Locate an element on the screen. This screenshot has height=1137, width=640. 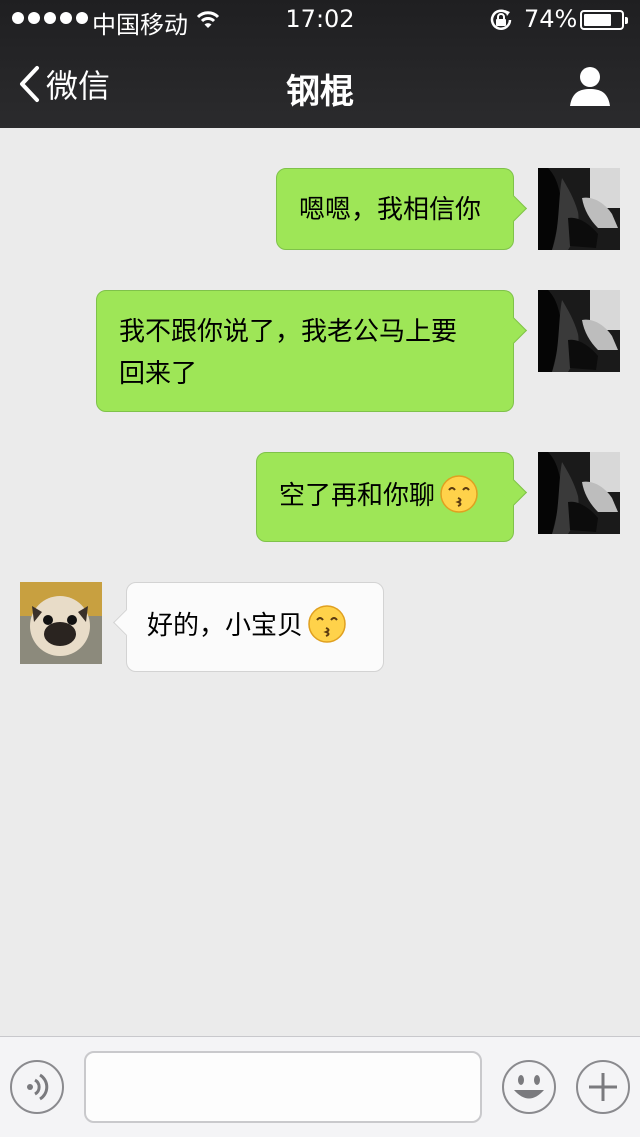
voice-button is located at coordinates (37, 1087).